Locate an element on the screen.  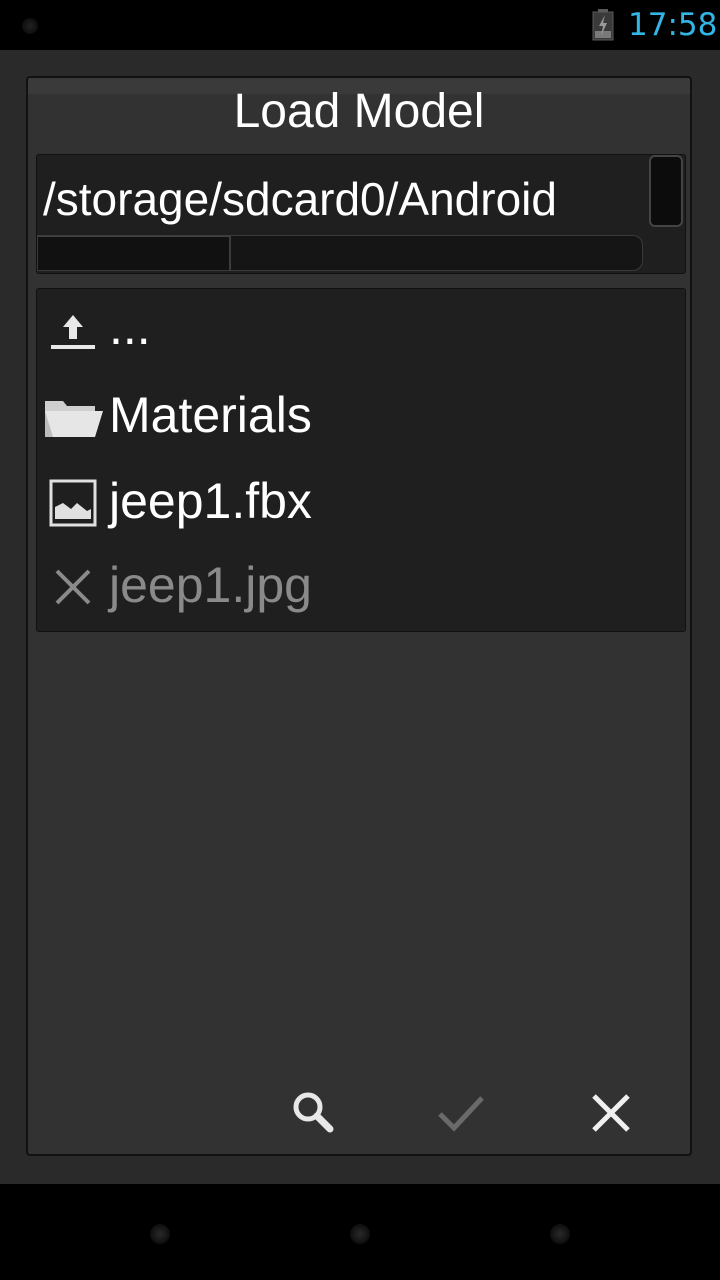
nav-recents-button is located at coordinates (560, 1234).